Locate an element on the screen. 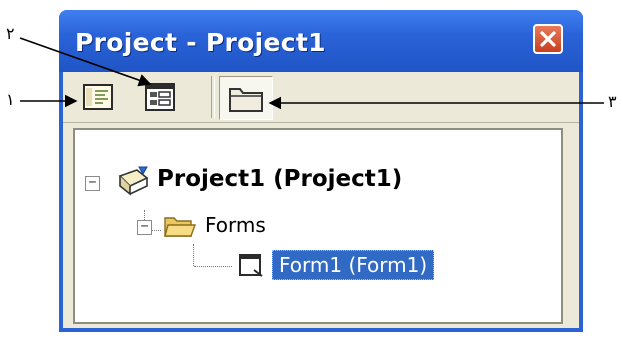  view-code-button is located at coordinates (98, 97).